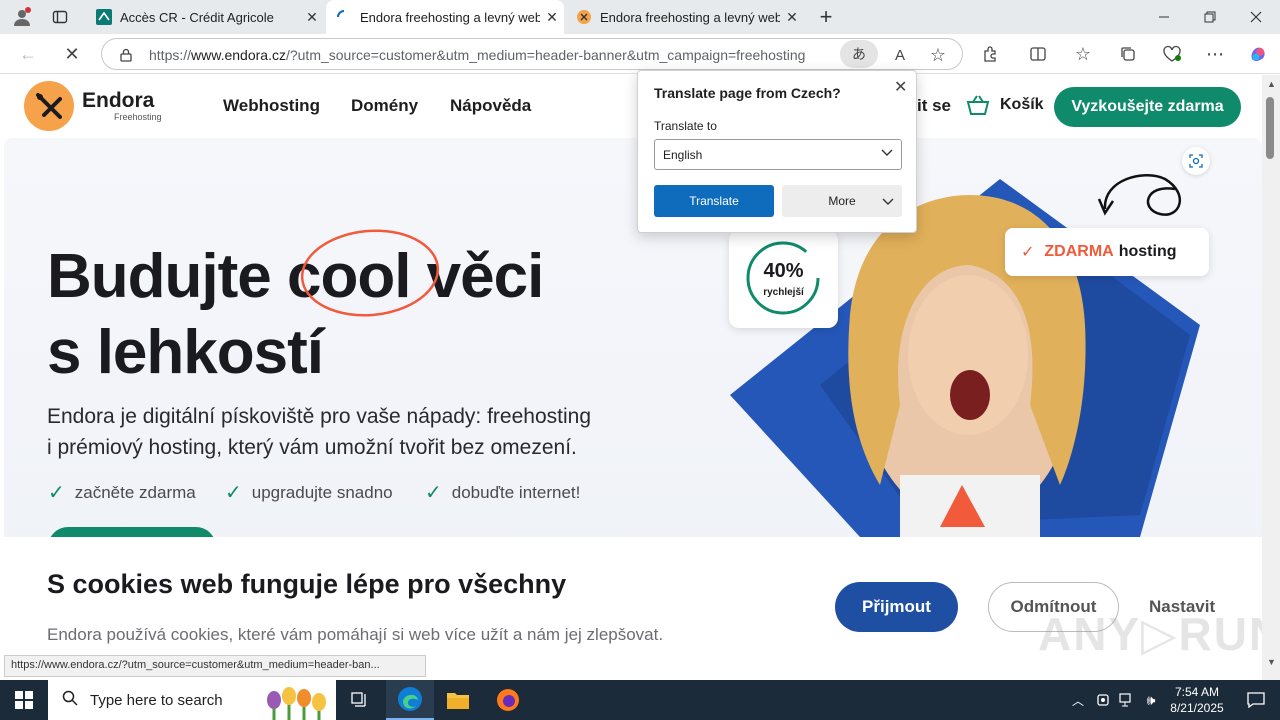 Image resolution: width=1280 pixels, height=720 pixels. Describe the element at coordinates (138, 117) in the screenshot. I see `logo-subtitle: Freehosting` at that location.